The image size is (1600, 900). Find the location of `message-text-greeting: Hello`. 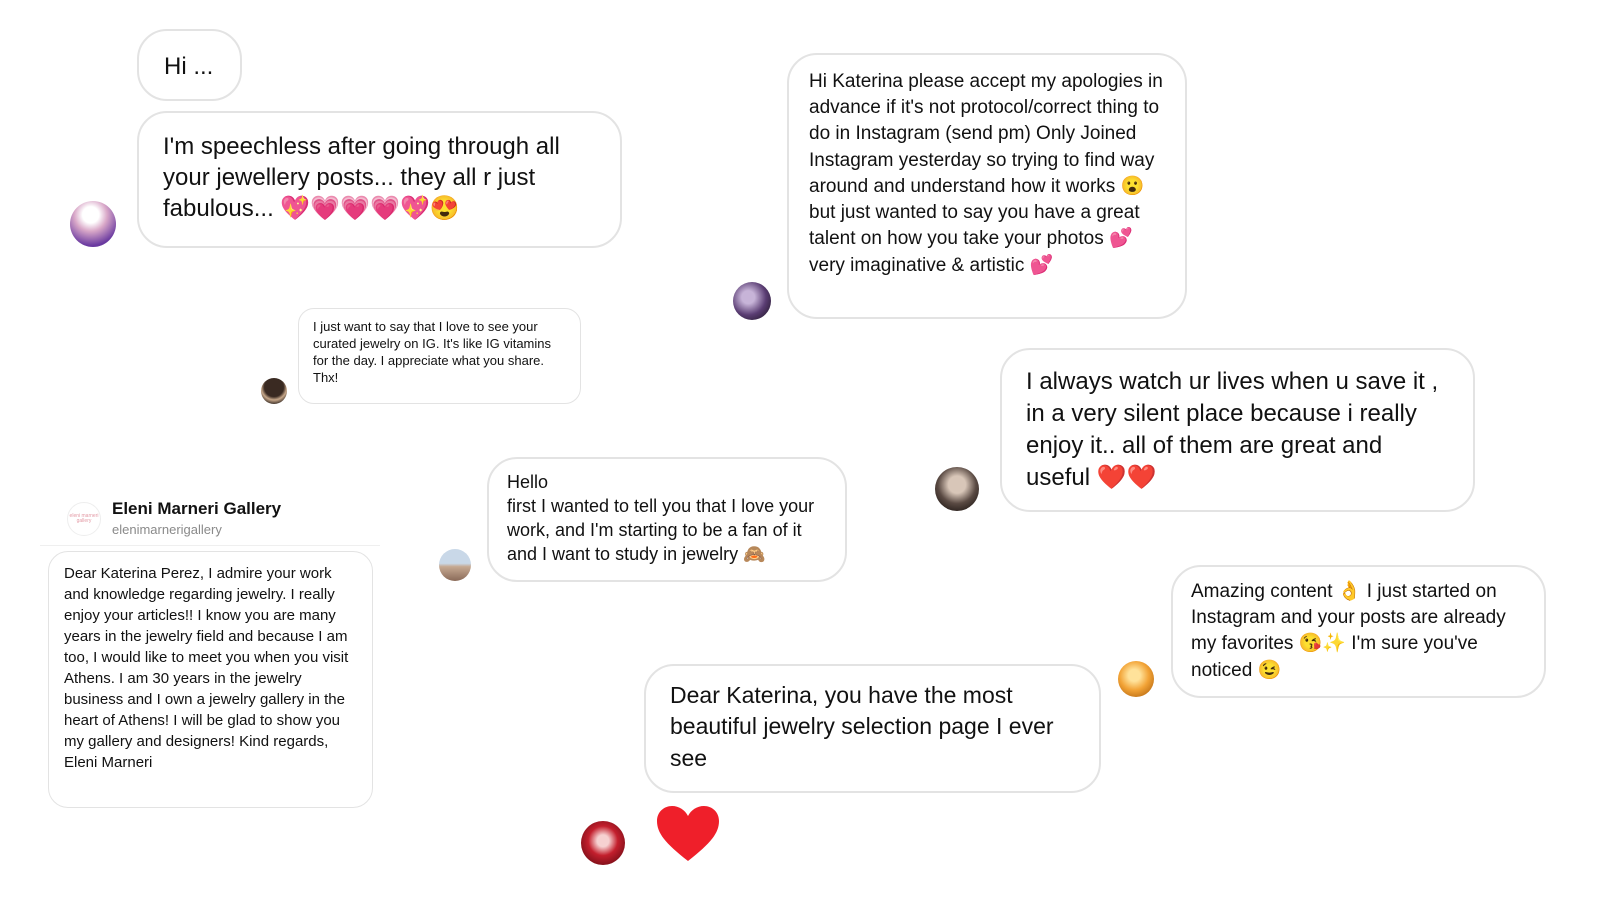

message-text-greeting: Hello is located at coordinates (528, 482).